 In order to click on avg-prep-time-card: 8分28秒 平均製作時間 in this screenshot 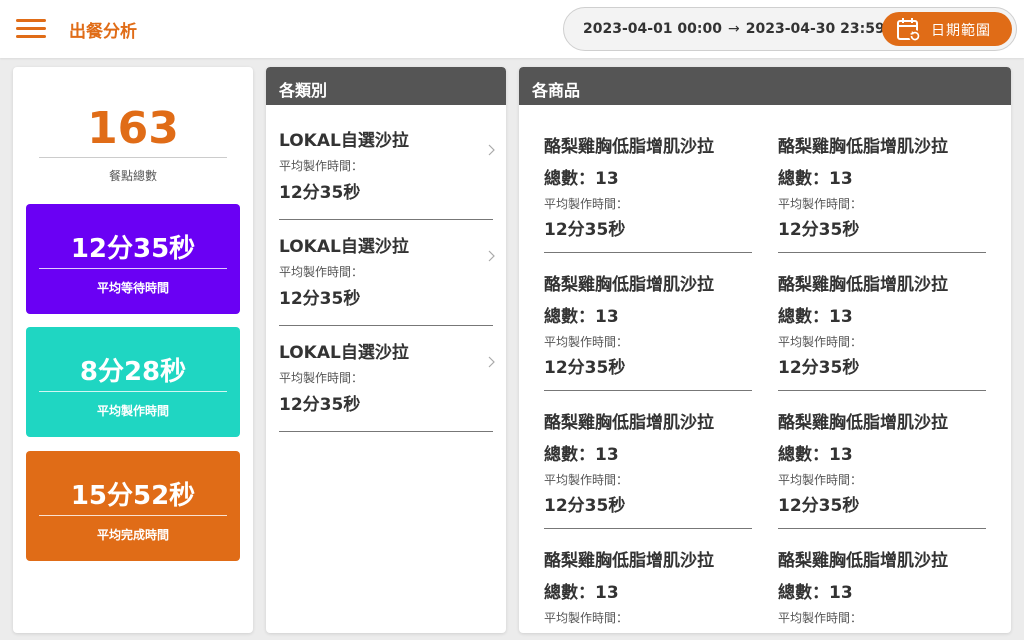, I will do `click(133, 382)`.